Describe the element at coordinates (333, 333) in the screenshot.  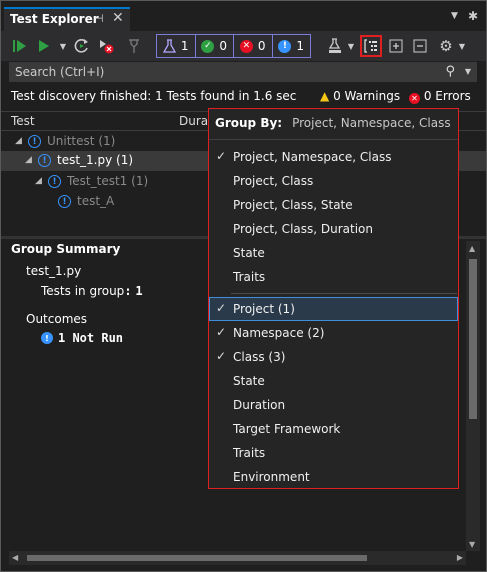
I see `menu-item-level-namespace: ✓ Namespace (2)` at that location.